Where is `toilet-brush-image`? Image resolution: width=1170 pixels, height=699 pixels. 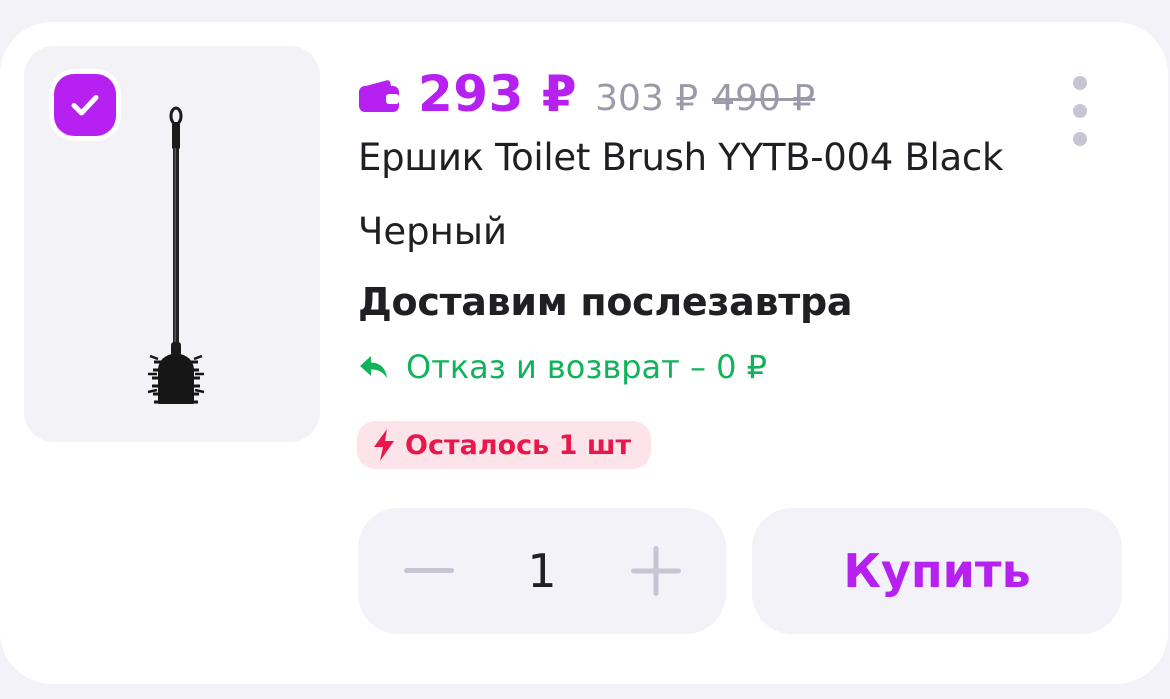 toilet-brush-image is located at coordinates (176, 255).